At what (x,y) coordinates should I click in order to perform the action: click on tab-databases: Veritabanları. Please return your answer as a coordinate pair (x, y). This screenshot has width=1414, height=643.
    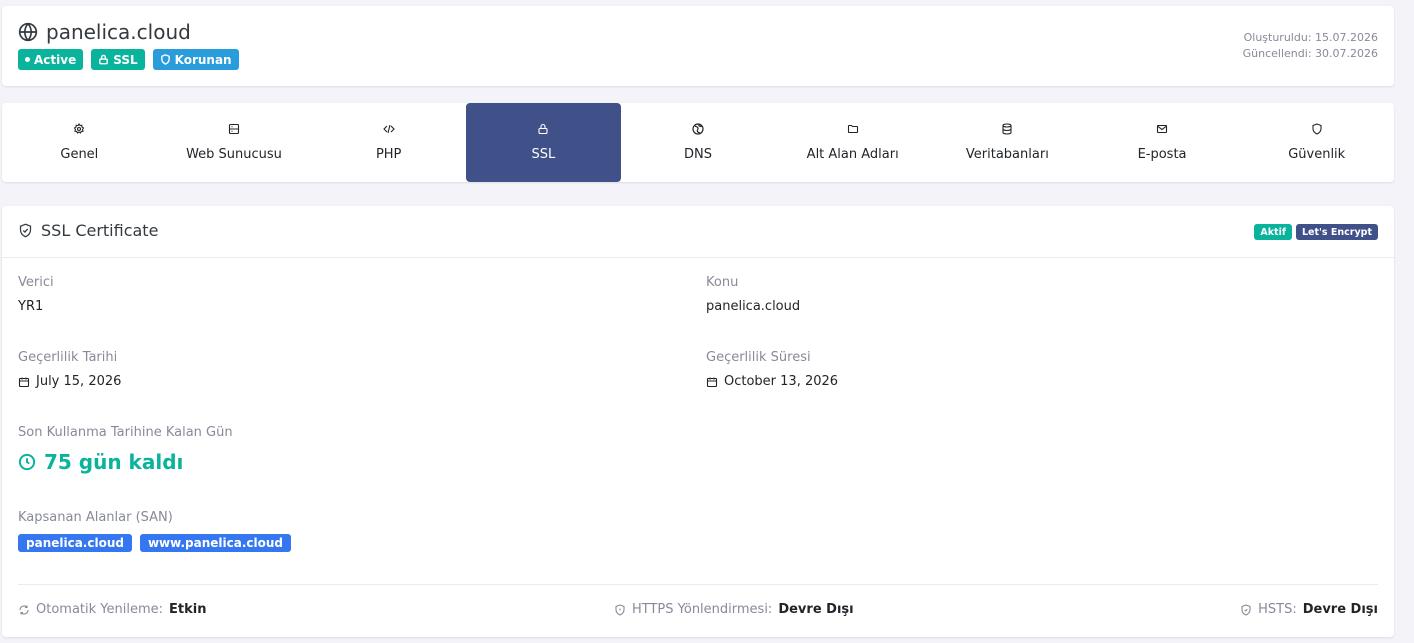
    Looking at the image, I should click on (1007, 142).